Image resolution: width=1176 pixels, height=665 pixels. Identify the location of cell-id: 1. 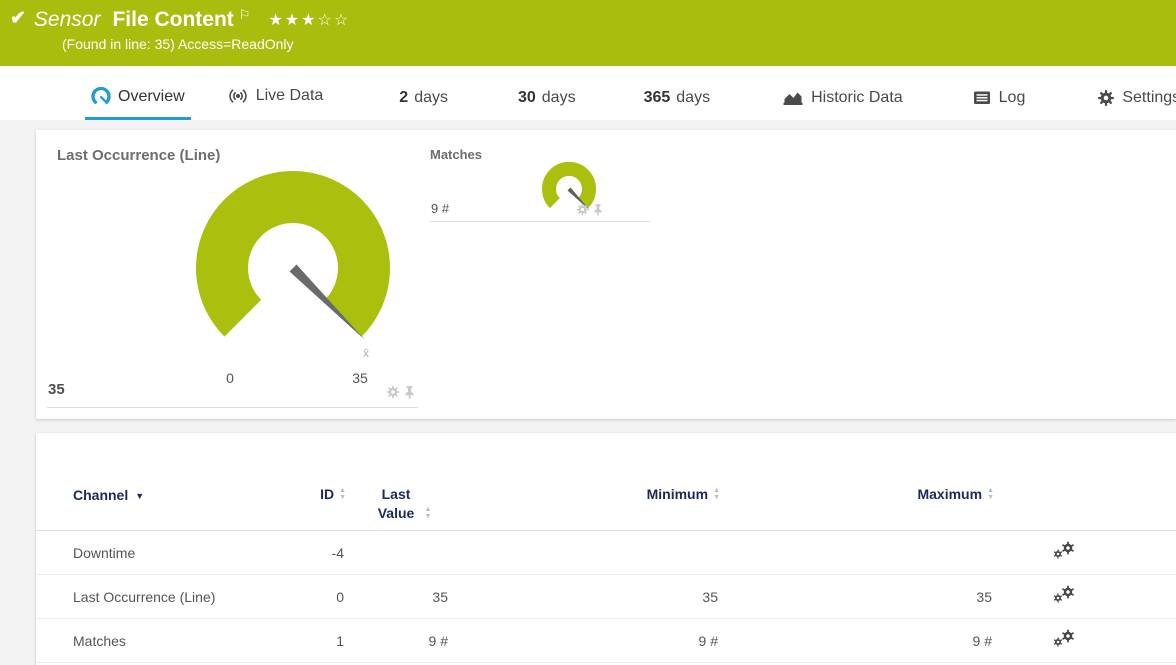
(340, 640).